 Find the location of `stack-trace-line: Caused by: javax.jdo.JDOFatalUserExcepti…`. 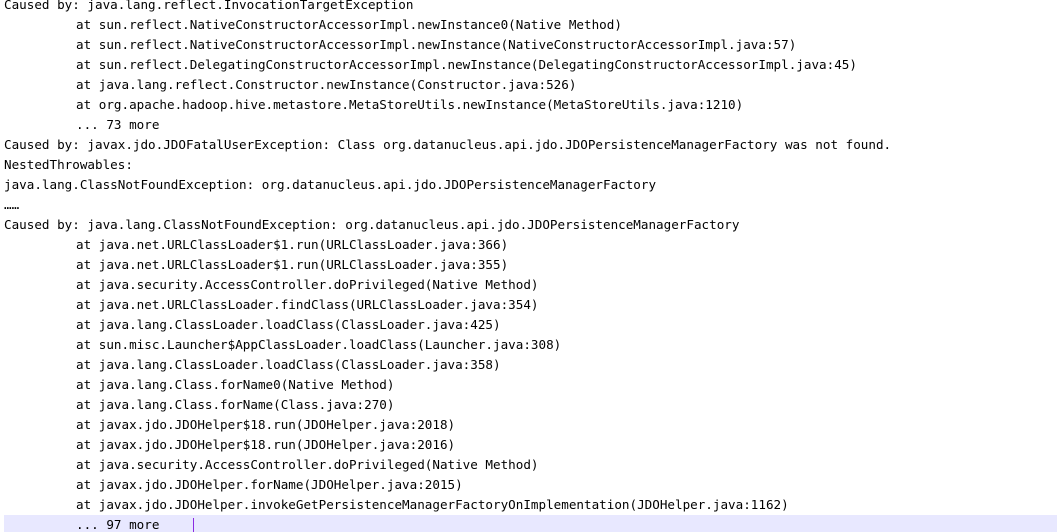

stack-trace-line: Caused by: javax.jdo.JDOFatalUserExcepti… is located at coordinates (530, 145).